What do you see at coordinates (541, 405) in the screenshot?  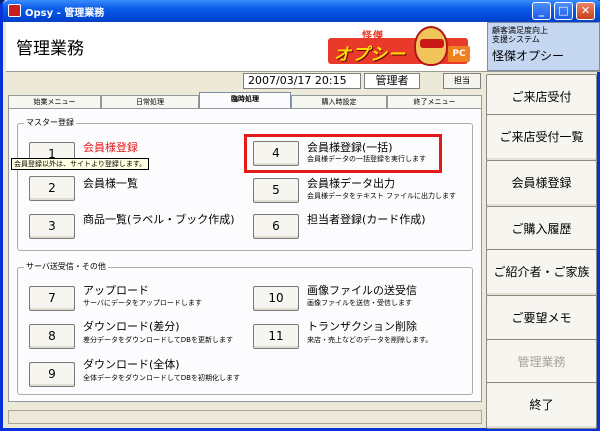 I see `sidebar-item-exit: 終了` at bounding box center [541, 405].